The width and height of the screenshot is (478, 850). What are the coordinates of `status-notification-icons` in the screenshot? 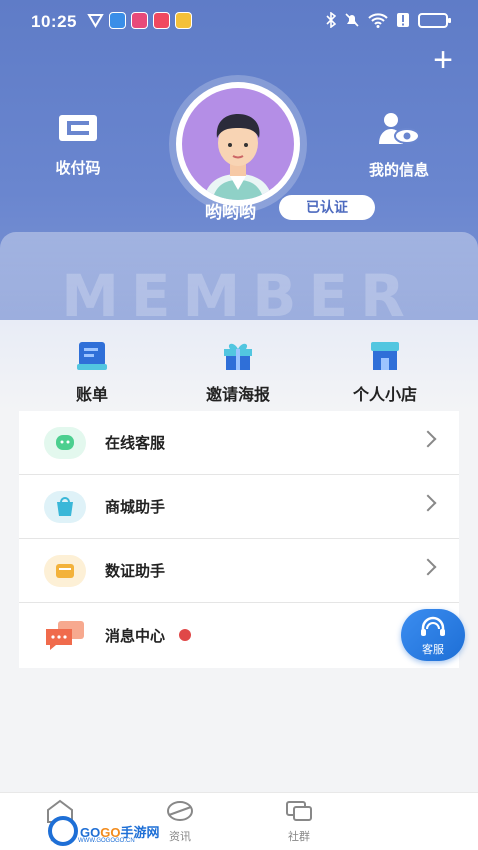 It's located at (139, 20).